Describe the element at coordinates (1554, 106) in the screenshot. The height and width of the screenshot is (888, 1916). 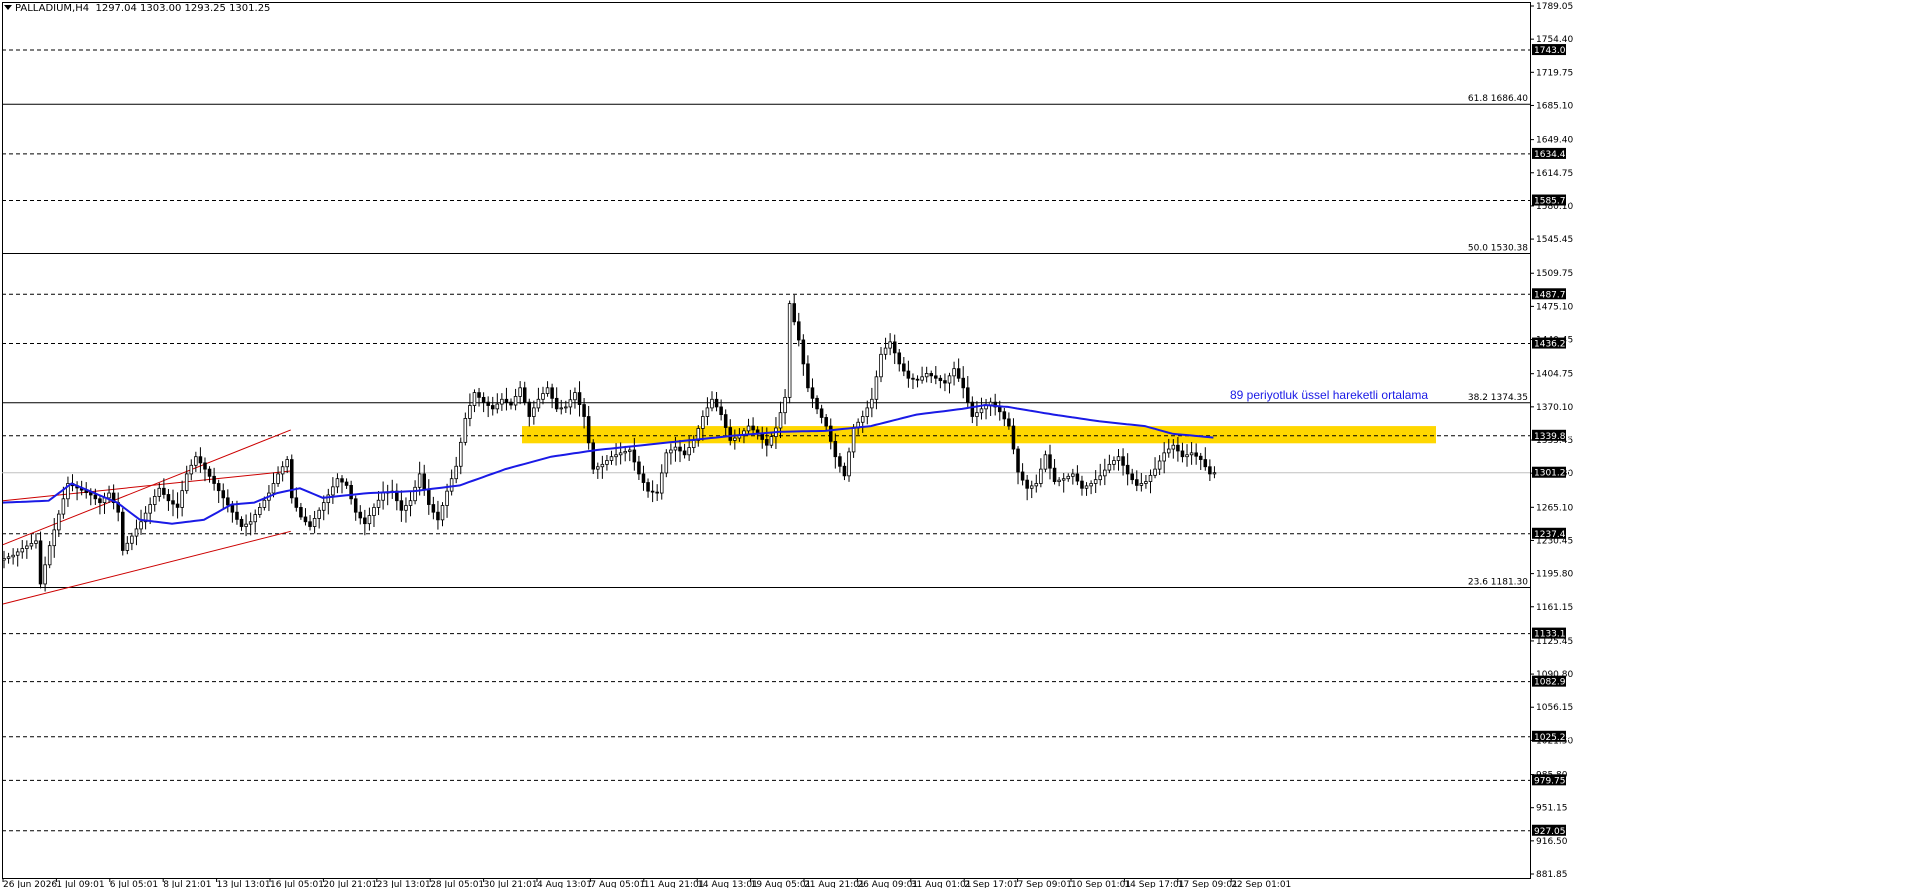
I see `y-tick-label: 1685.10` at that location.